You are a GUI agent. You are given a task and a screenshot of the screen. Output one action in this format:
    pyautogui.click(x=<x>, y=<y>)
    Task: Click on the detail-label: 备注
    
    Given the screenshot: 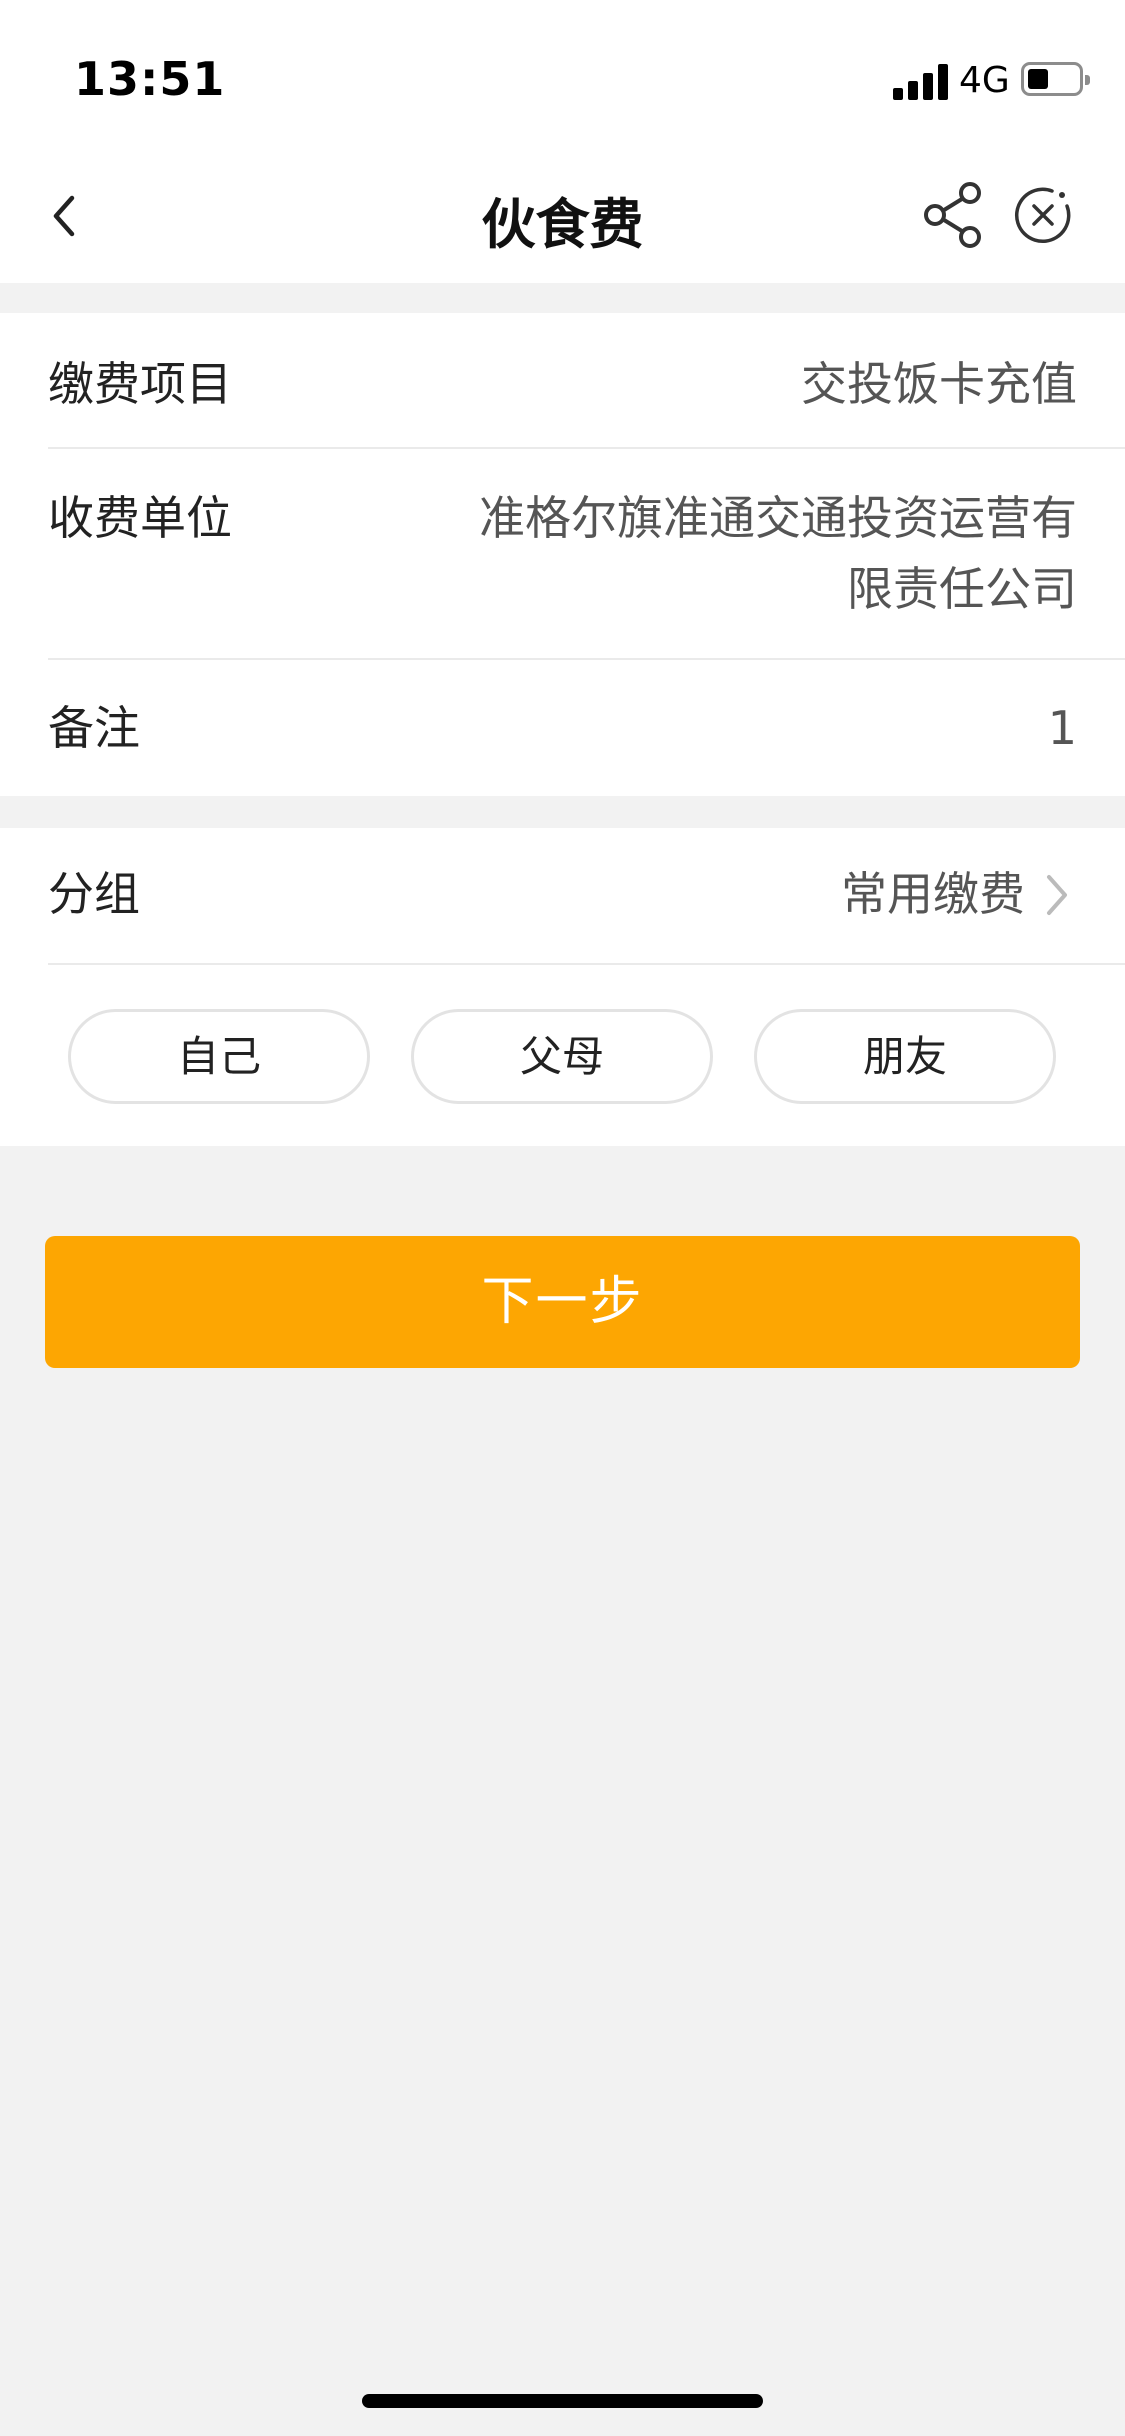 What is the action you would take?
    pyautogui.click(x=94, y=728)
    